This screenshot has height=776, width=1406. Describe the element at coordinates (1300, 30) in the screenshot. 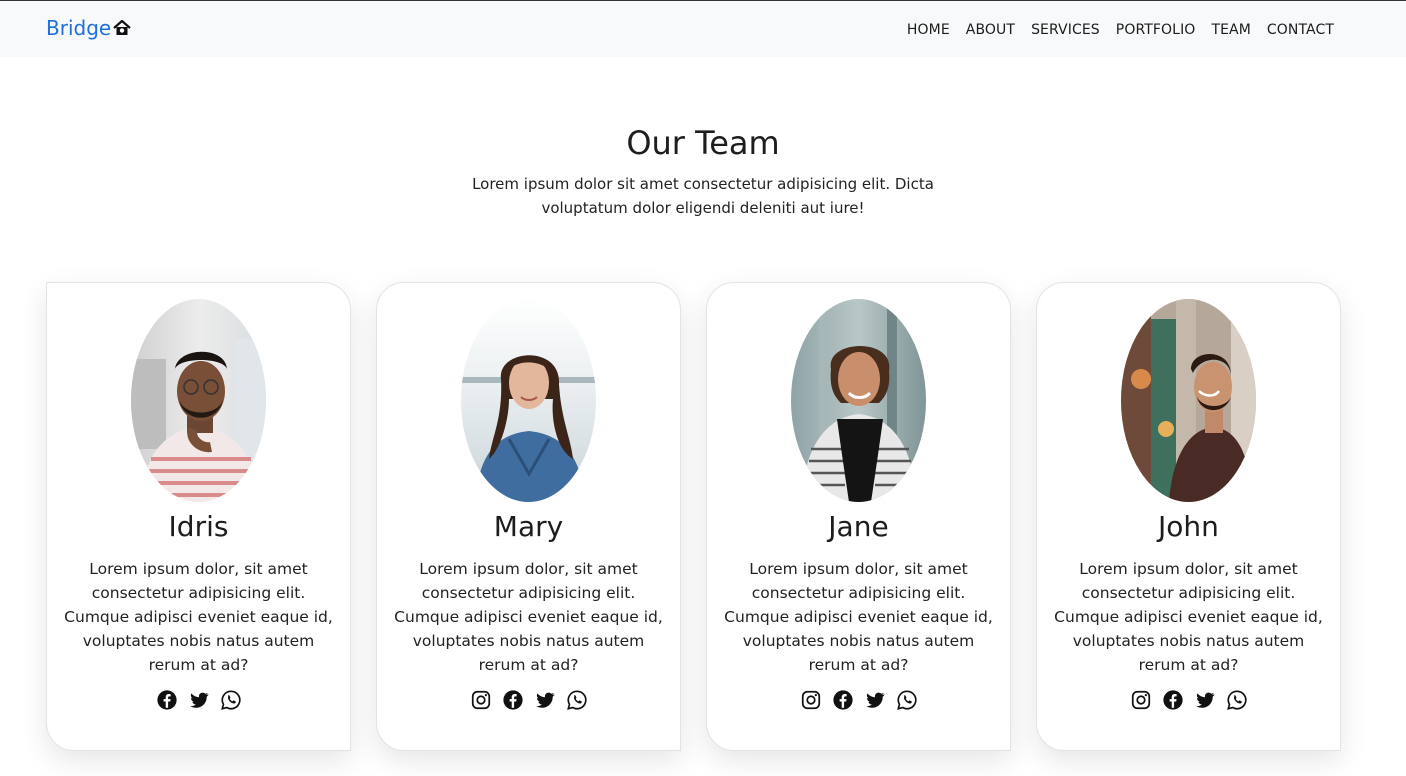

I see `nav-contact: CONTACT` at that location.